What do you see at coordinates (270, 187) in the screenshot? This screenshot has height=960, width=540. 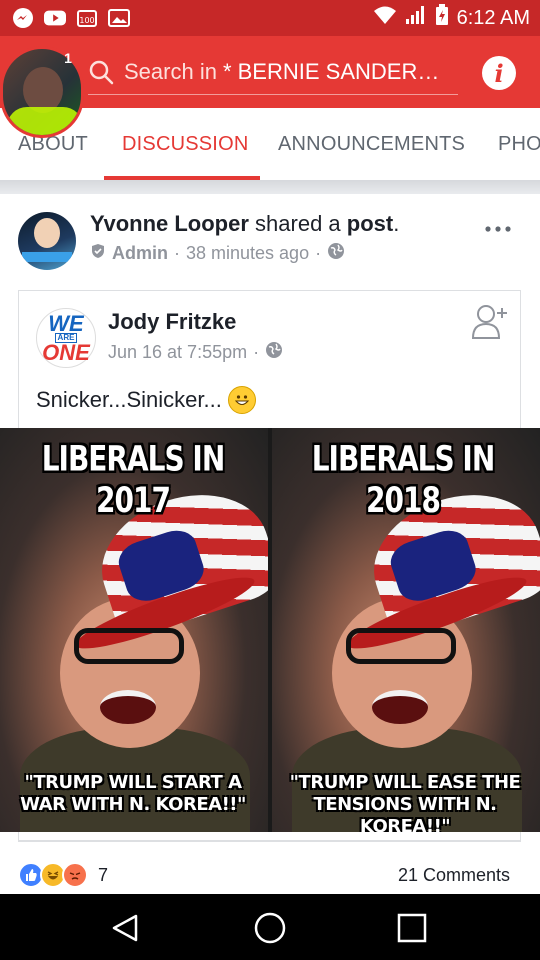 I see `divider` at bounding box center [270, 187].